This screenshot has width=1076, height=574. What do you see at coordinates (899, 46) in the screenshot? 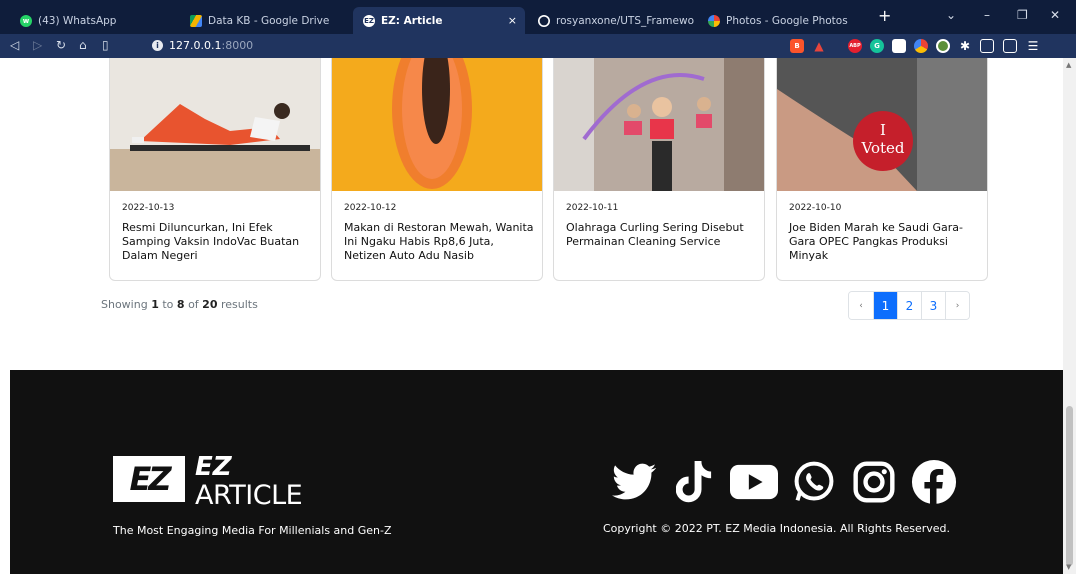
I see `document-extension-icon` at bounding box center [899, 46].